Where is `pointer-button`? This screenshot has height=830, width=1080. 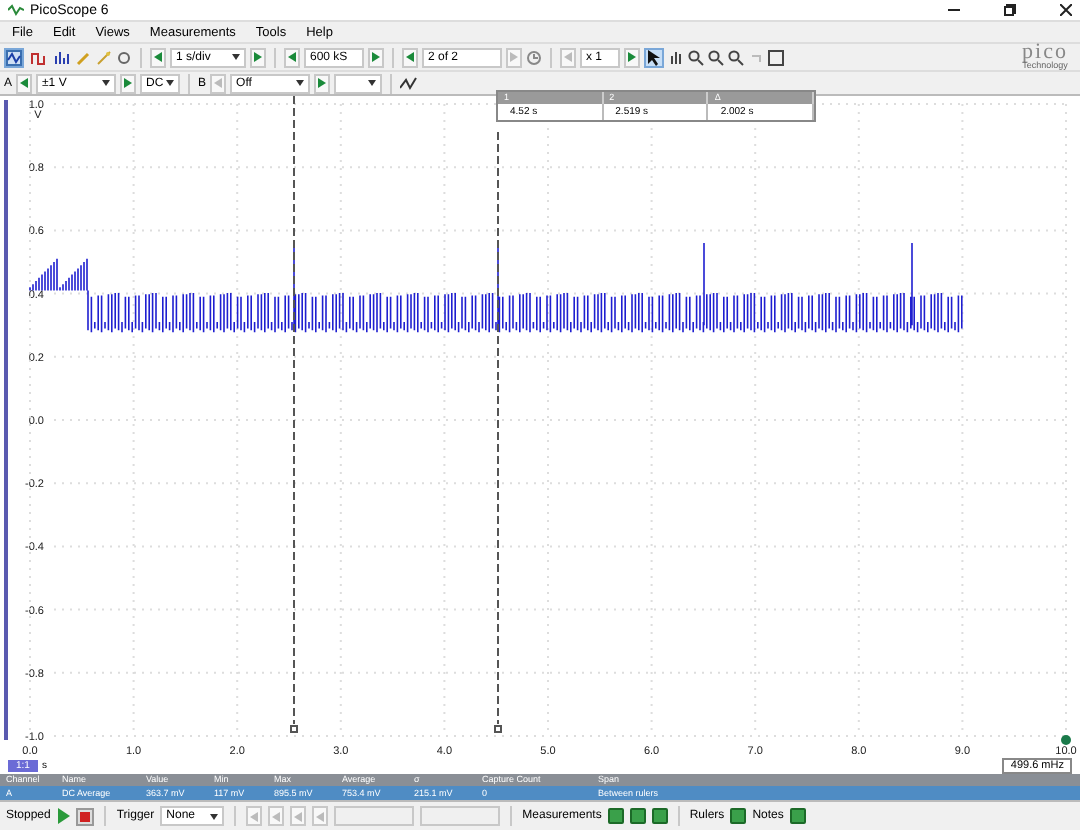 pointer-button is located at coordinates (654, 57).